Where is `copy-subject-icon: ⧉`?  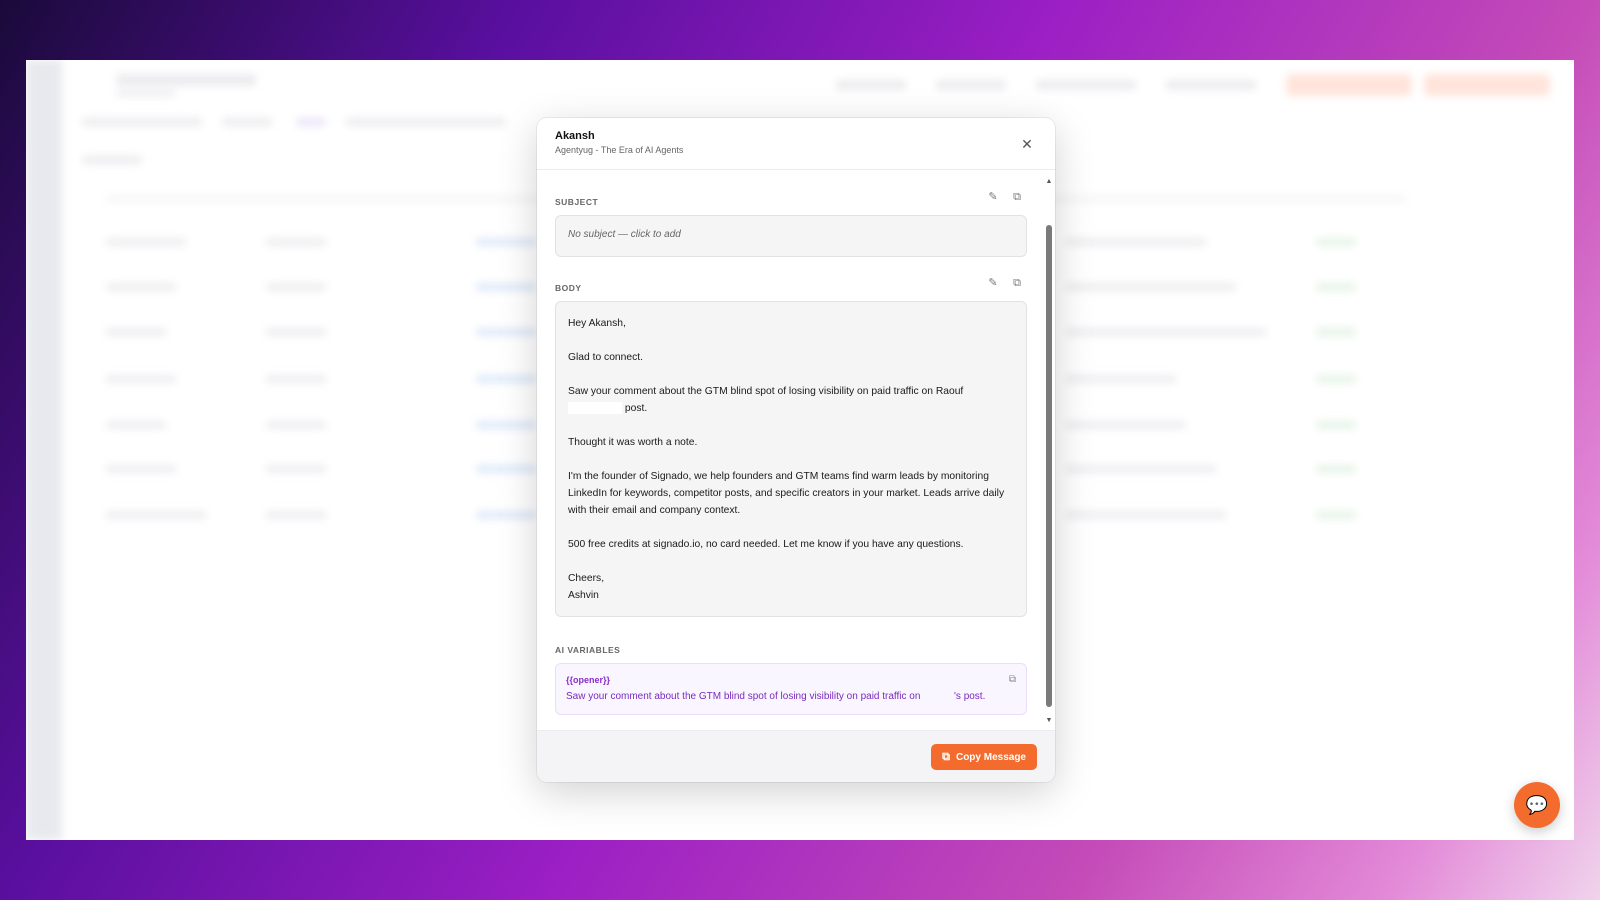 copy-subject-icon: ⧉ is located at coordinates (1017, 197).